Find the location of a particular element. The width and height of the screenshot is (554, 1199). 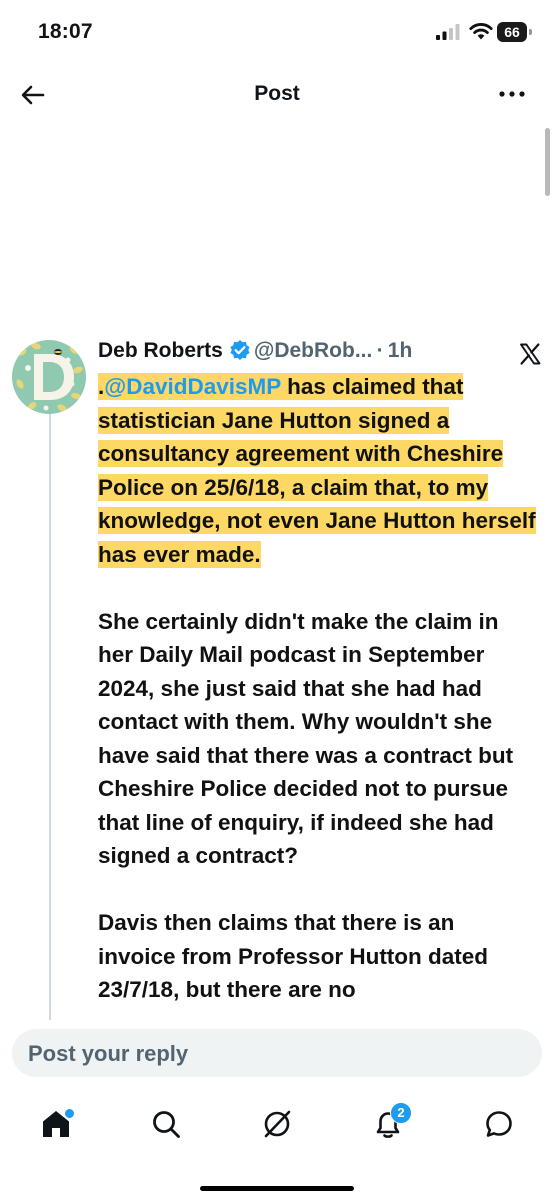

nav-grok is located at coordinates (277, 1124).